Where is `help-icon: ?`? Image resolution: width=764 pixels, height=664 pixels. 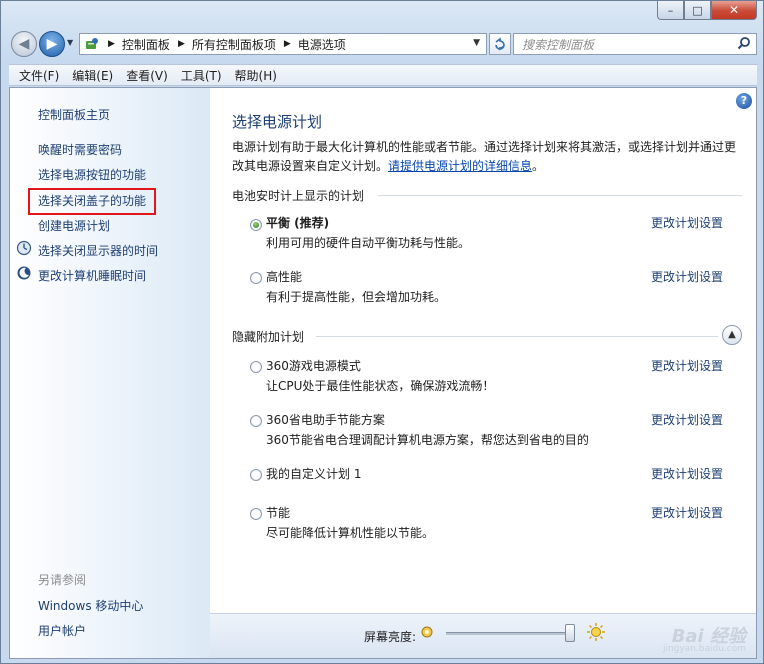
help-icon: ? is located at coordinates (744, 101).